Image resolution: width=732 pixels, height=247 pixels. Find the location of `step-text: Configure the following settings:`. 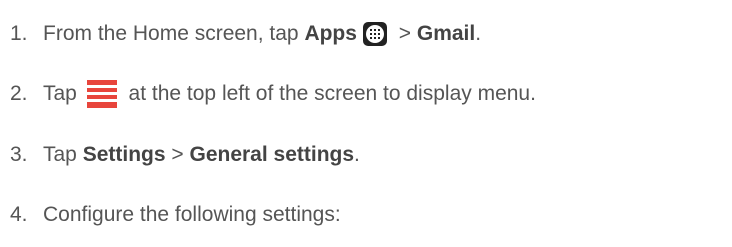

step-text: Configure the following settings: is located at coordinates (192, 214).